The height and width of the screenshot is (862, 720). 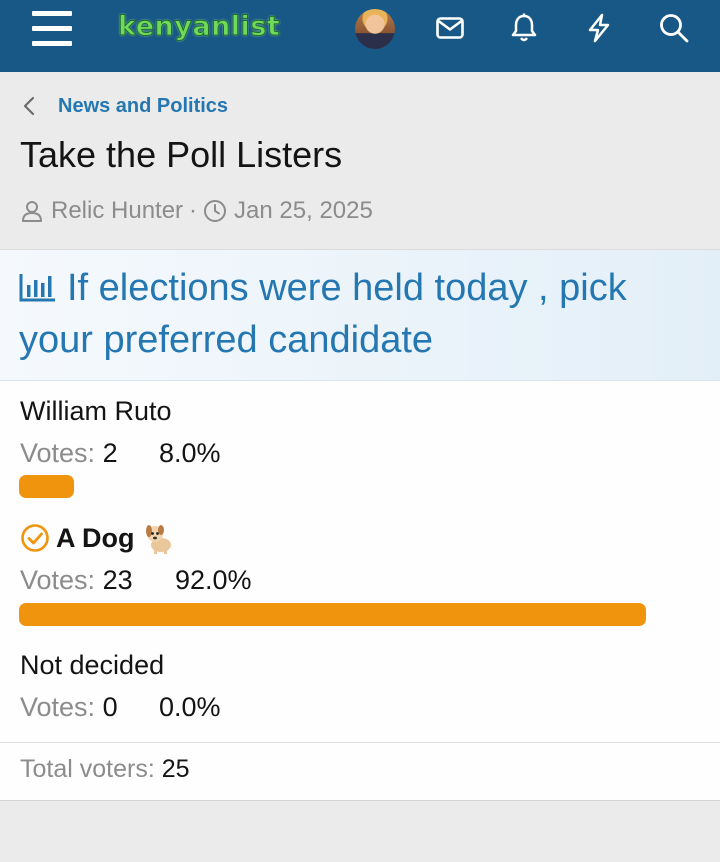 I want to click on top-navigation-bar: kenyanlist, so click(x=360, y=36).